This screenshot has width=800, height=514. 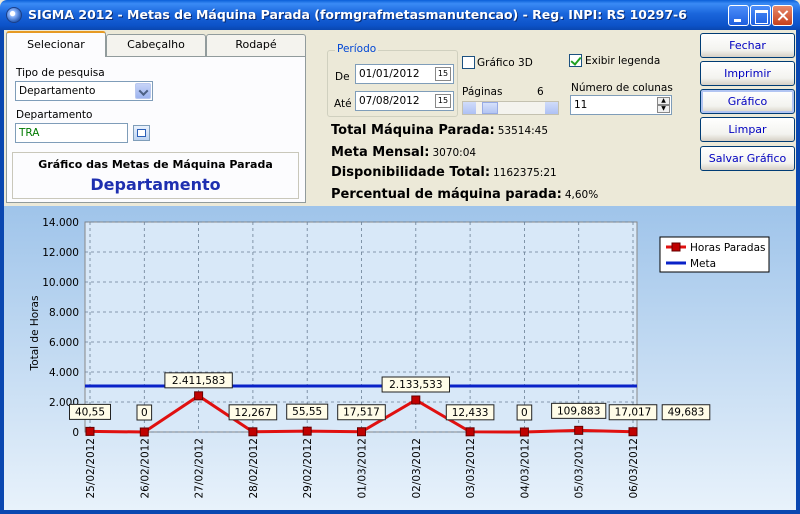 I want to click on x-tick-label: 02/03/2012, so click(x=417, y=468).